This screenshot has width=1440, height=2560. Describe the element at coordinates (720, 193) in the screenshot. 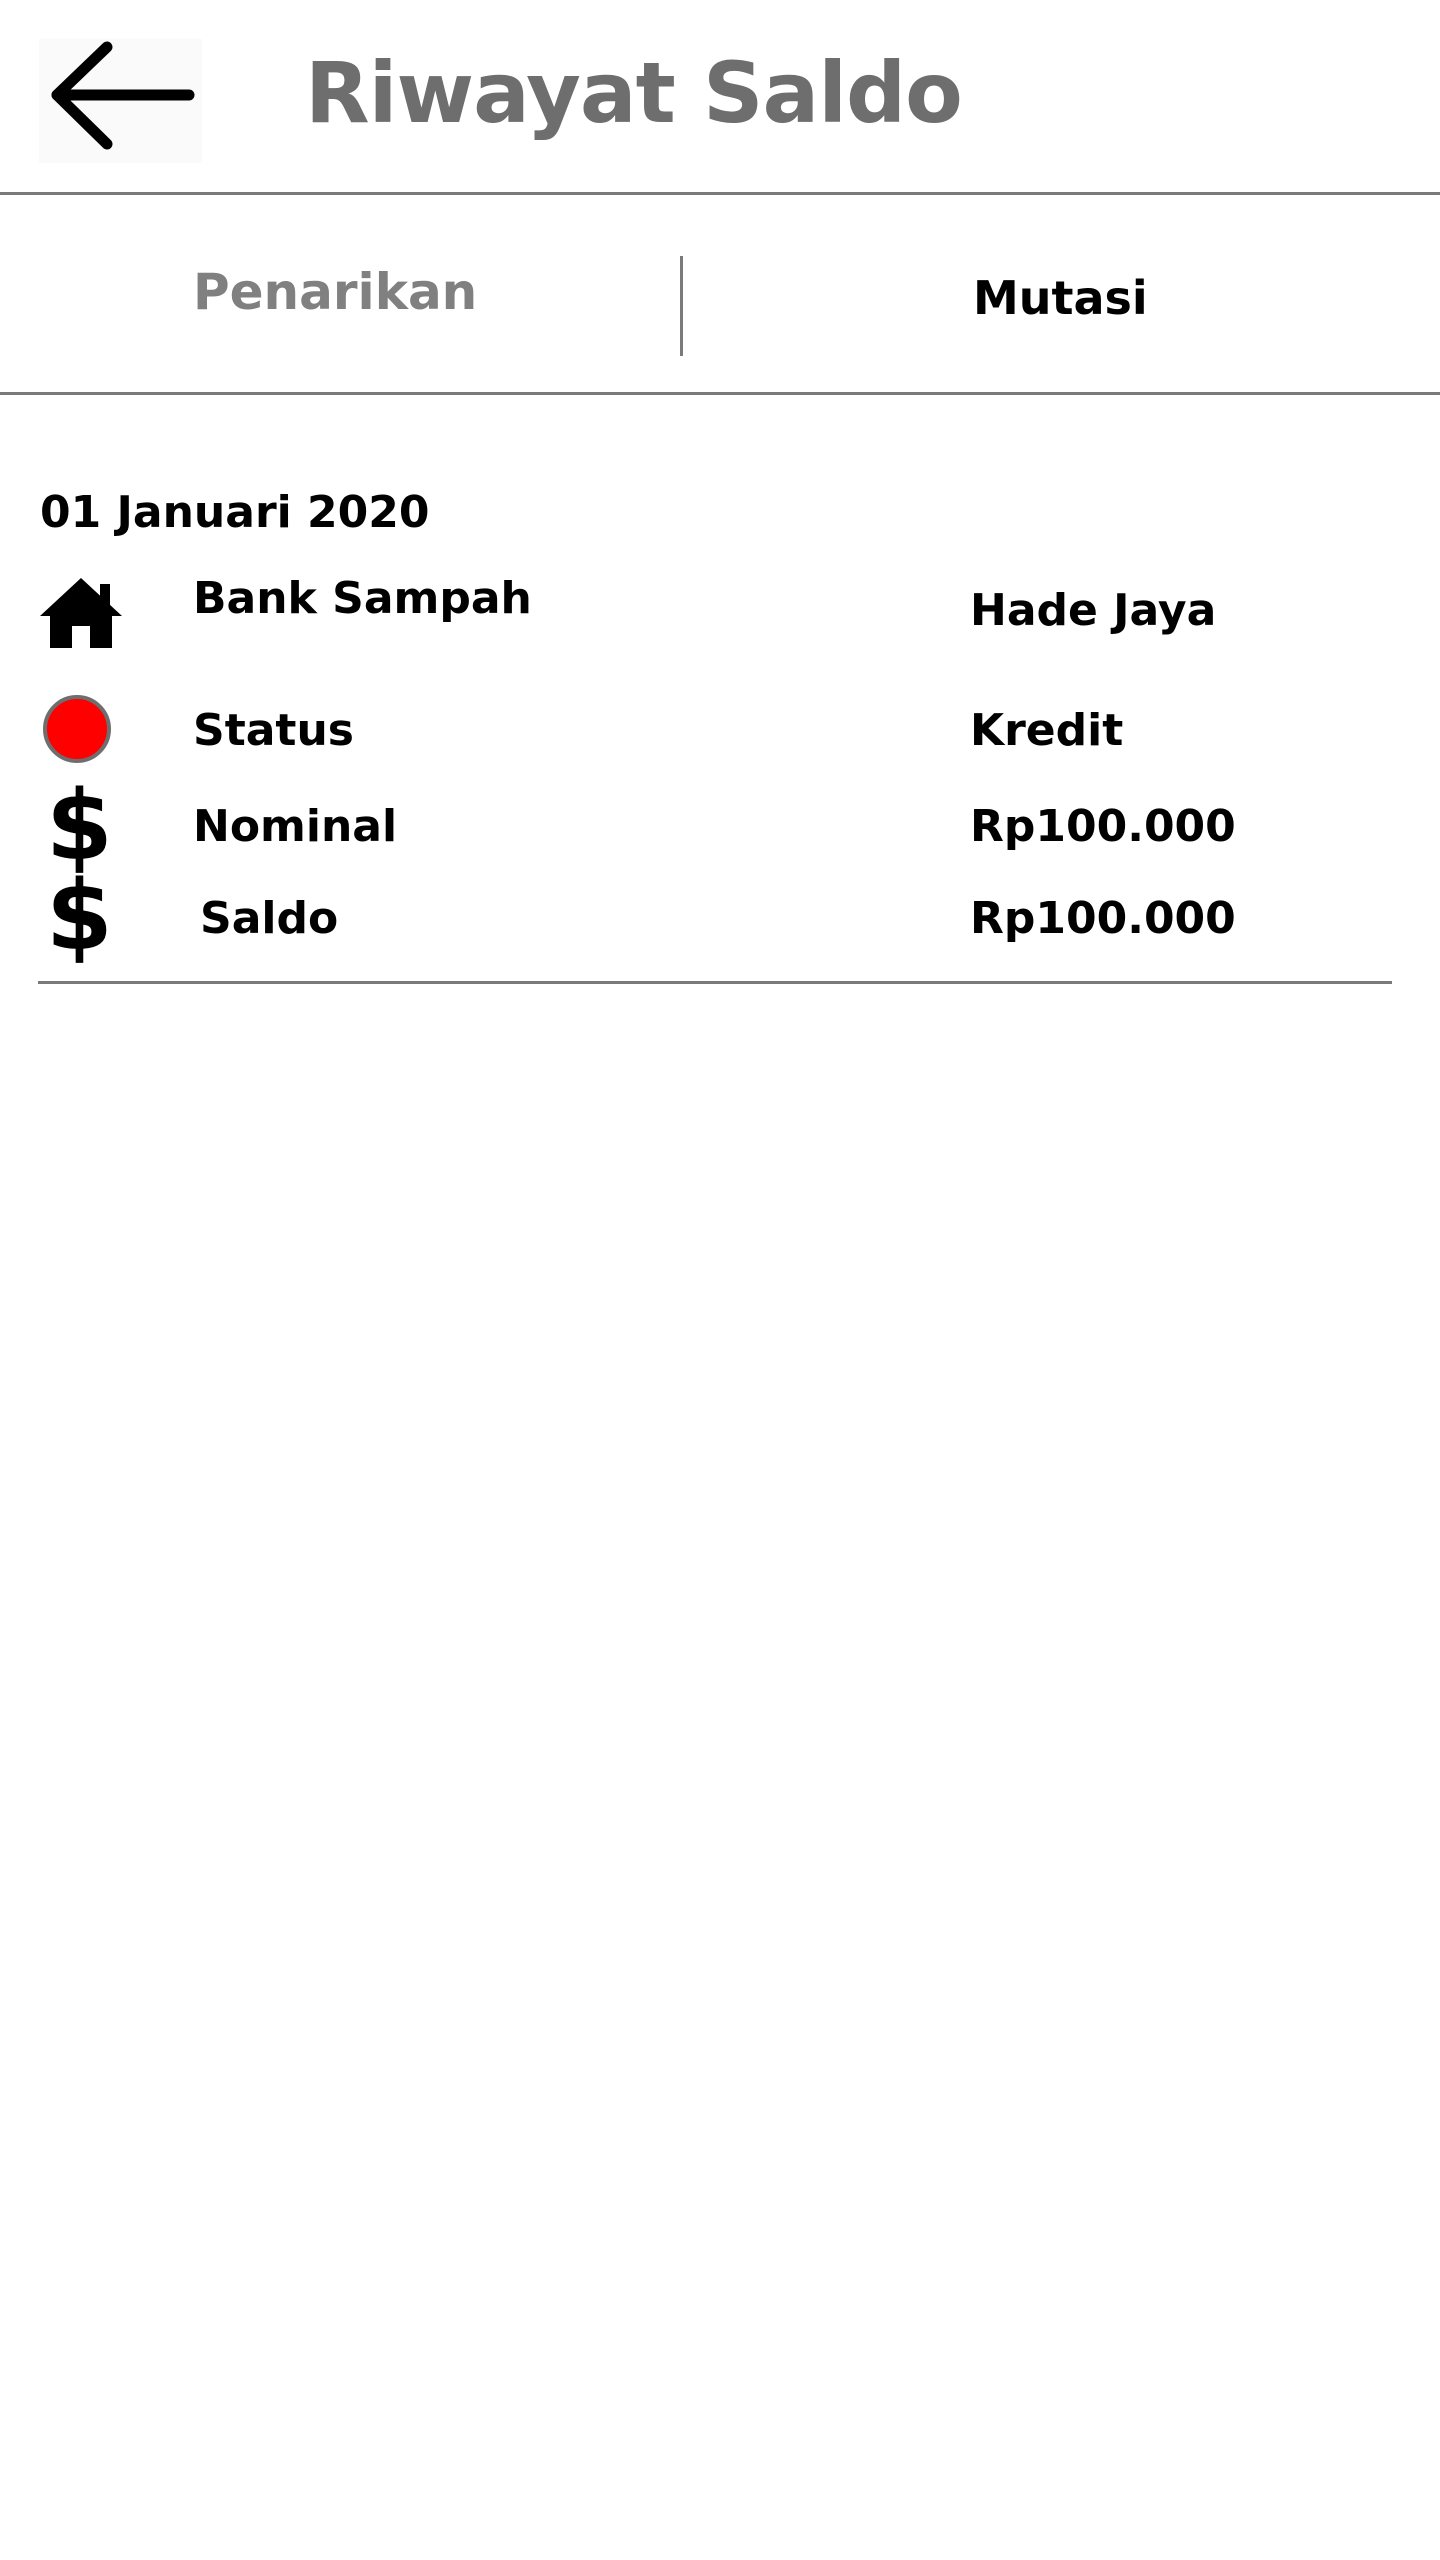

I see `header-divider` at that location.